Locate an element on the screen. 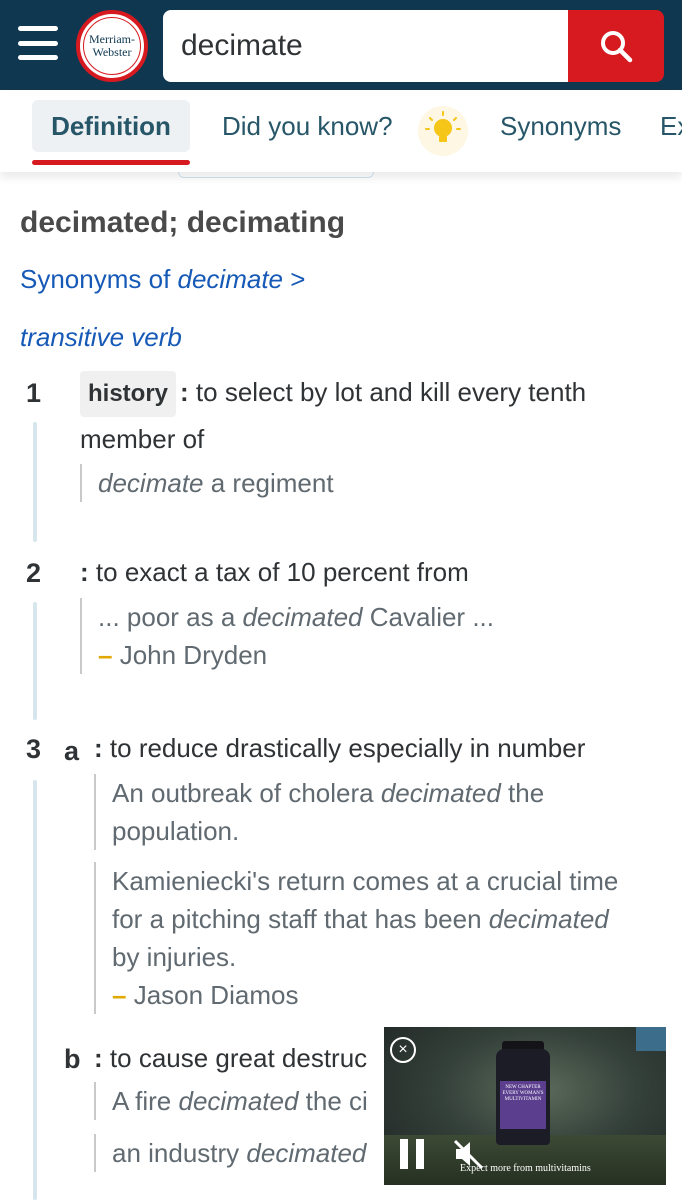 This screenshot has height=1200, width=682. search-button is located at coordinates (616, 46).